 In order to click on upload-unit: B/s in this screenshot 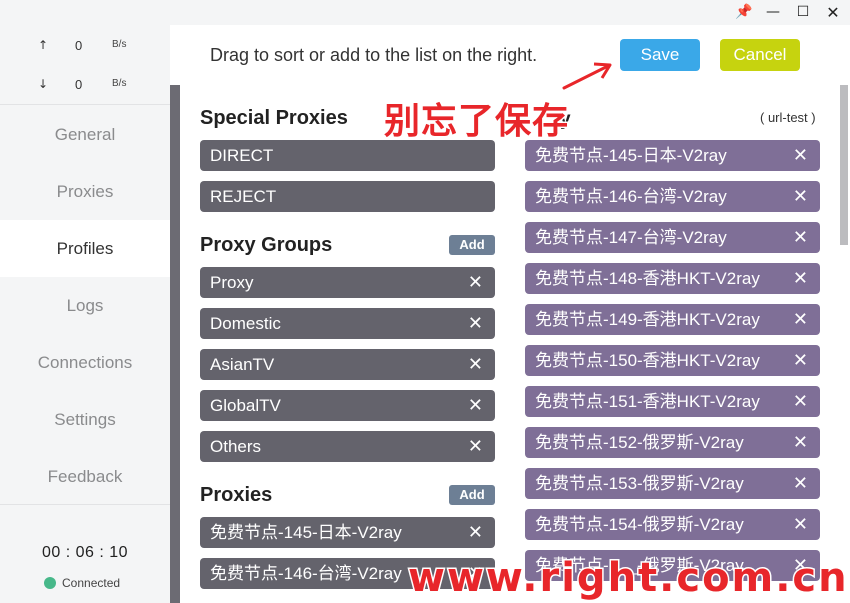, I will do `click(119, 44)`.